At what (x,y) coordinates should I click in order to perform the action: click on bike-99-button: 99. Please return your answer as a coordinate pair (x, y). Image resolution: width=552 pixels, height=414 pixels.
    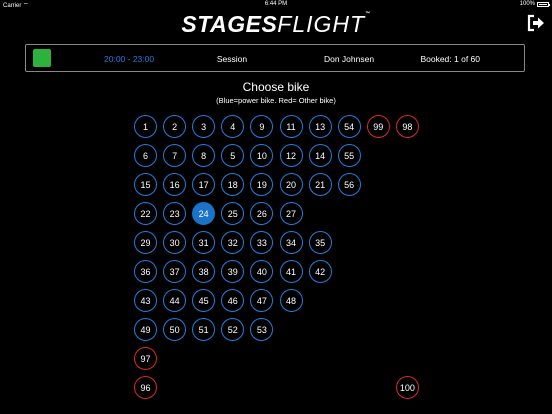
    Looking at the image, I should click on (378, 126).